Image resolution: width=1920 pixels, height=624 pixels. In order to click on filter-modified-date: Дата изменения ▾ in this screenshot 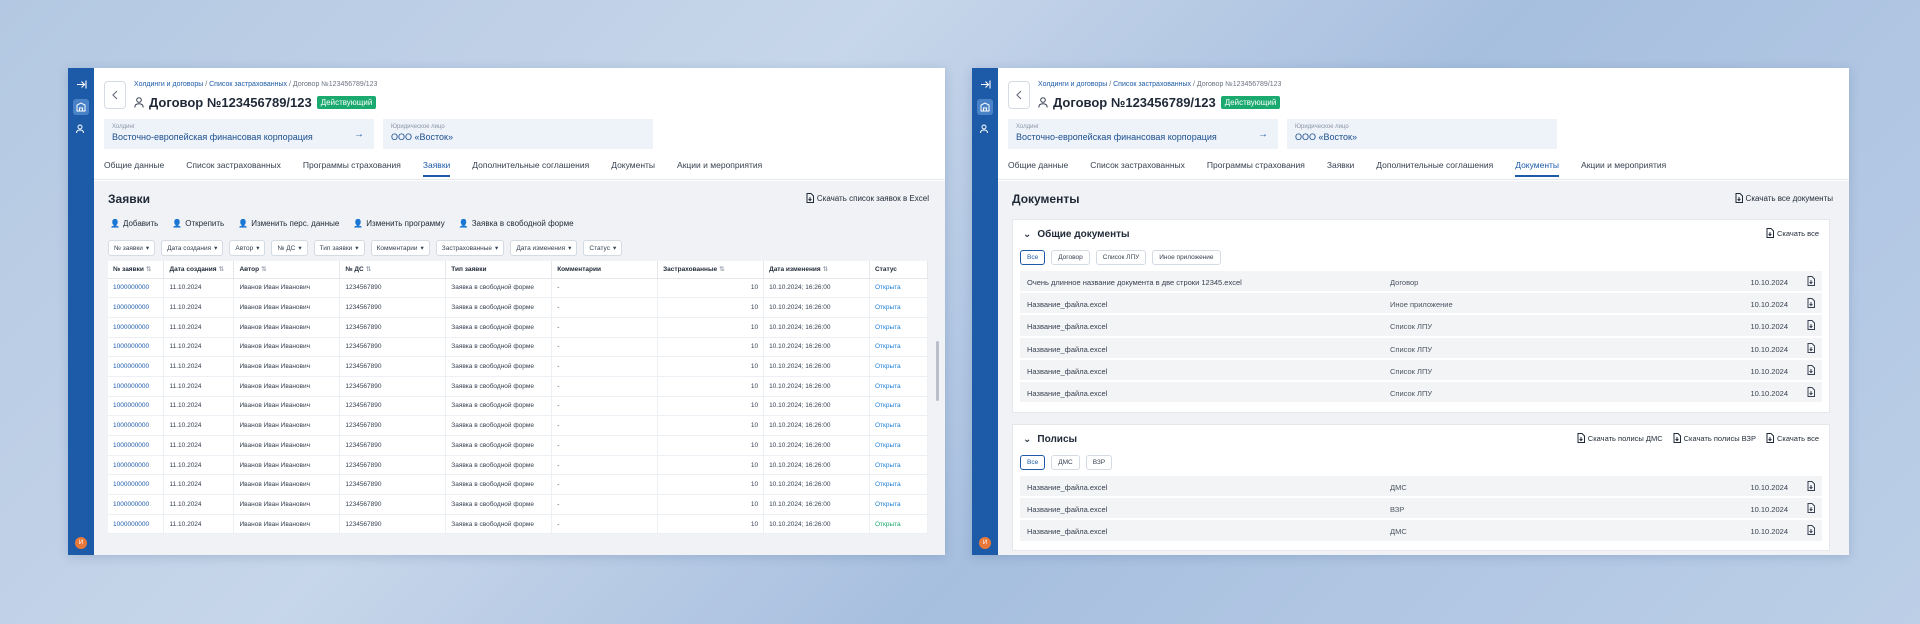, I will do `click(544, 248)`.